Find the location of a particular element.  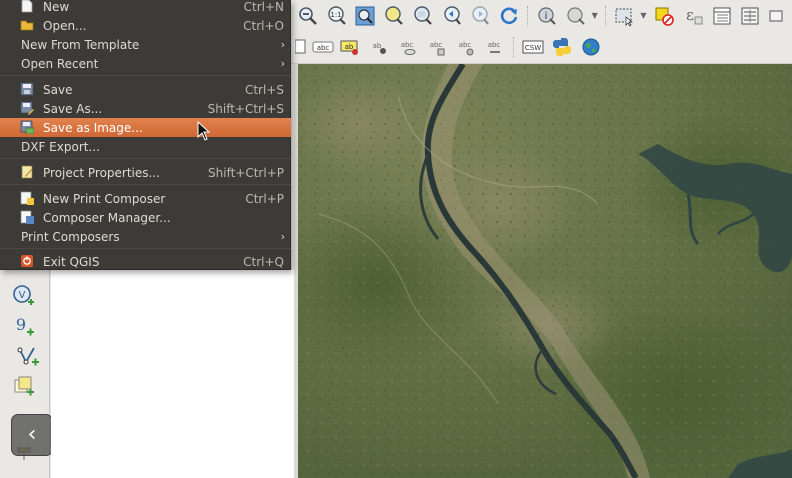

rotate-label-button: abc is located at coordinates (437, 47).